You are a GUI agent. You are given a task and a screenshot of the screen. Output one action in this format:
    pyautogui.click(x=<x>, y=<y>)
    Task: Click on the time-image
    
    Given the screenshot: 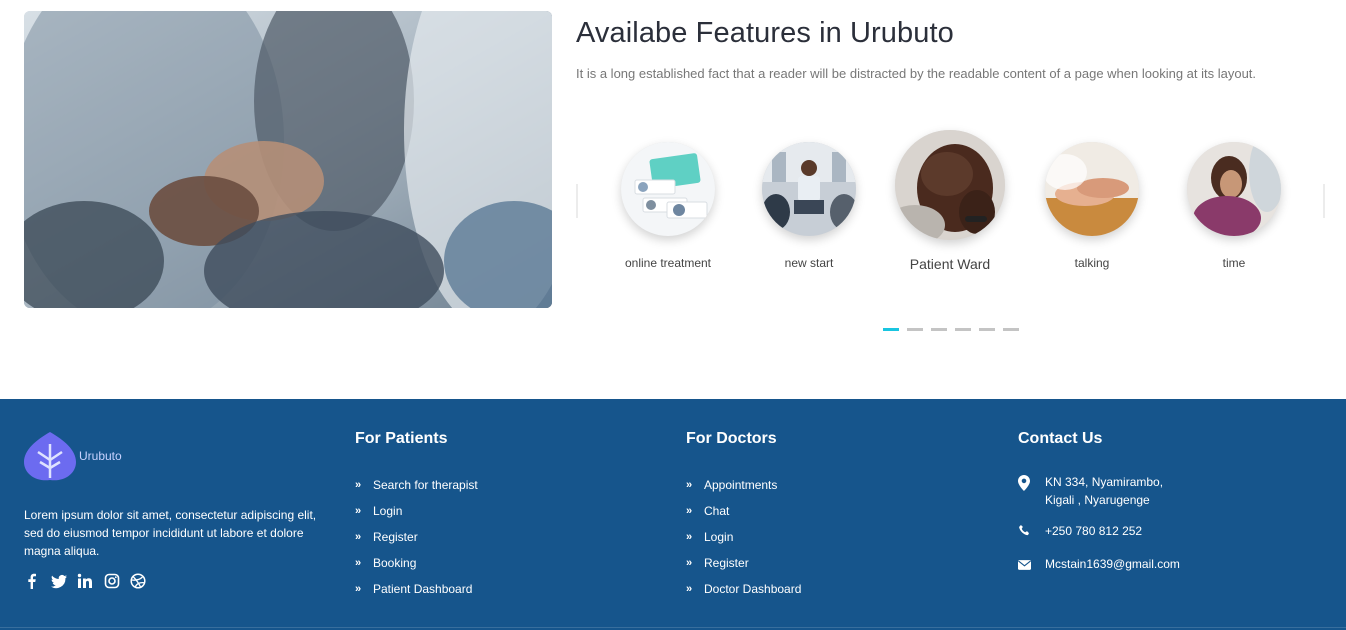 What is the action you would take?
    pyautogui.click(x=1234, y=189)
    